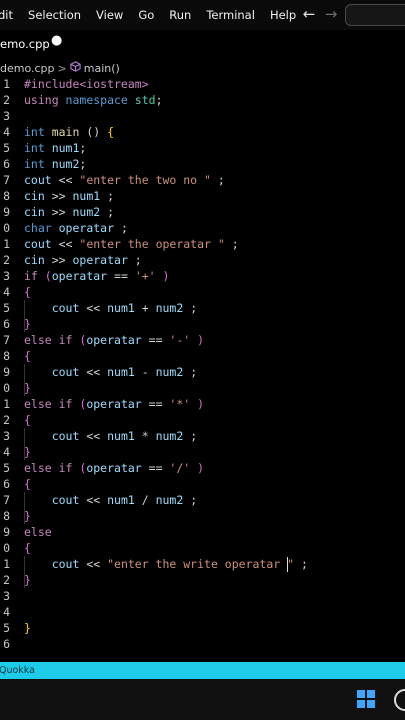 The image size is (405, 720). What do you see at coordinates (25, 44) in the screenshot?
I see `tab-demo-cpp: emo.cpp` at bounding box center [25, 44].